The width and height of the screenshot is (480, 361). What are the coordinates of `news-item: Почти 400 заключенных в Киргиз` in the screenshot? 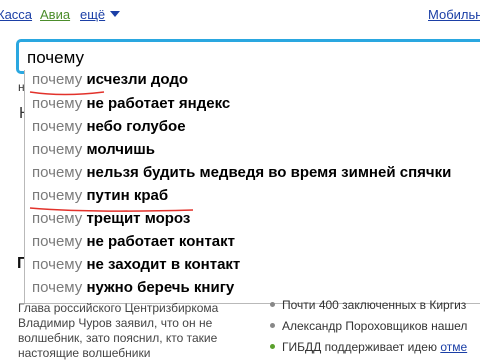 It's located at (375, 306).